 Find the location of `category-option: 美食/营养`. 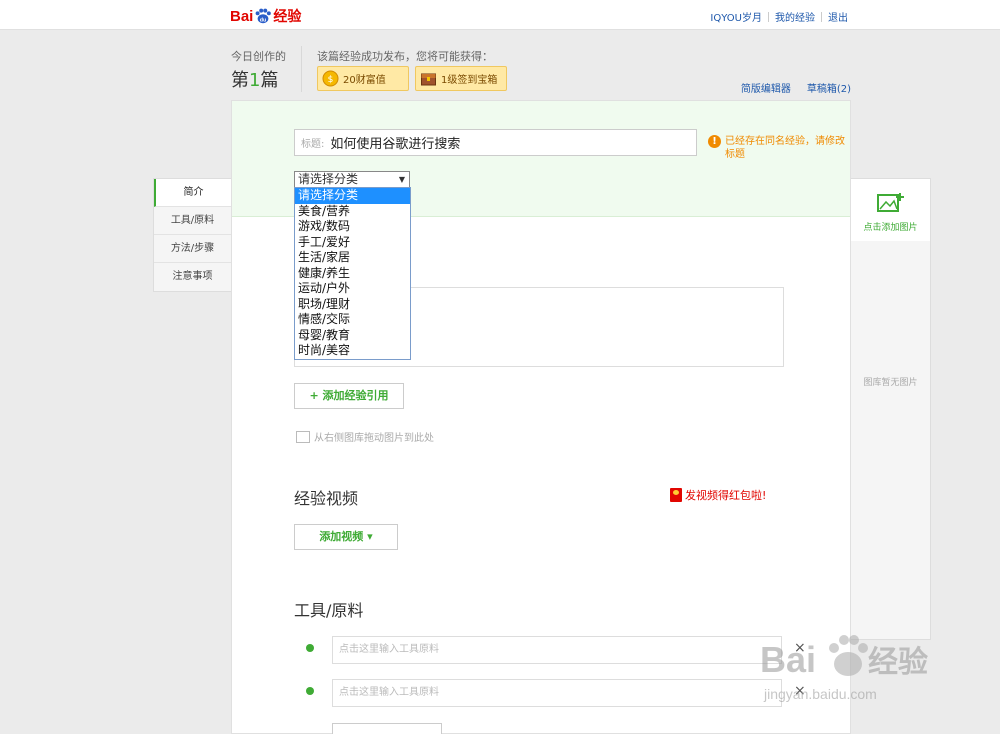

category-option: 美食/营养 is located at coordinates (352, 212).